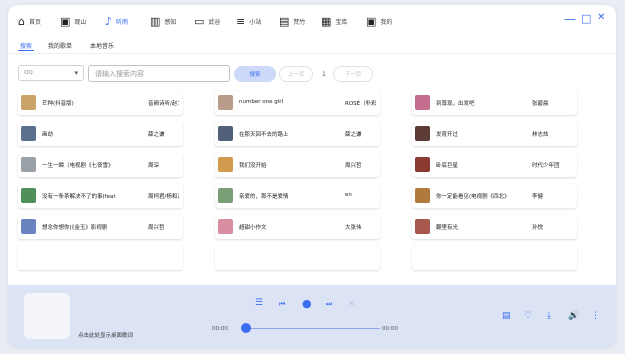  What do you see at coordinates (214, 22) in the screenshot?
I see `nav-item-label: 武谷` at bounding box center [214, 22].